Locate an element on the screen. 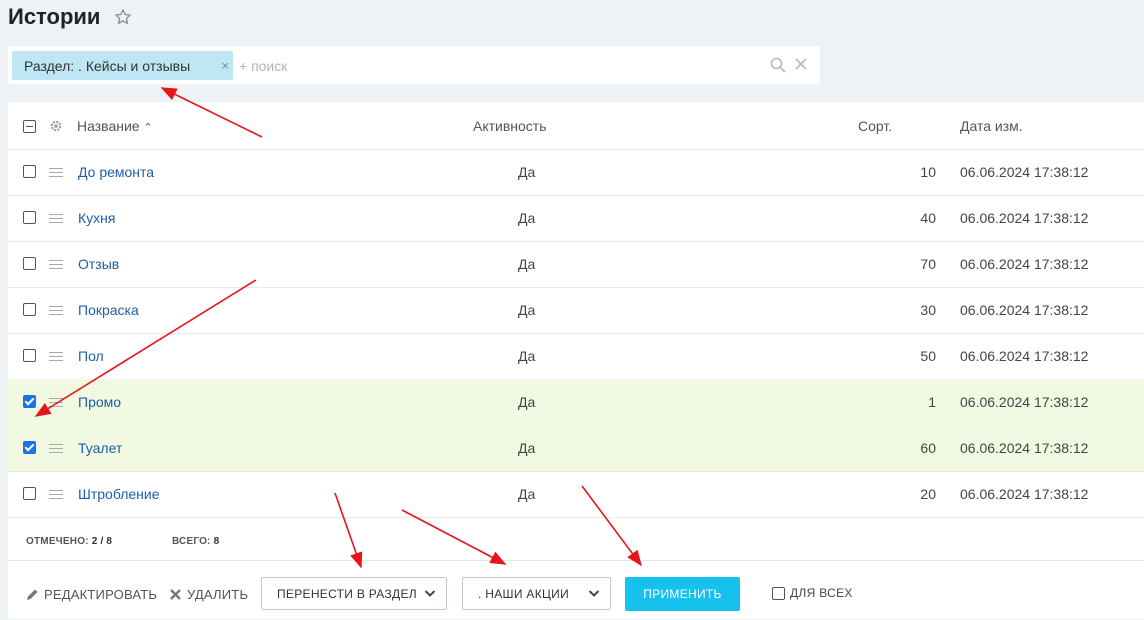 This screenshot has height=620, width=1144. for-all-option: ДЛЯ ВСЕХ is located at coordinates (812, 593).